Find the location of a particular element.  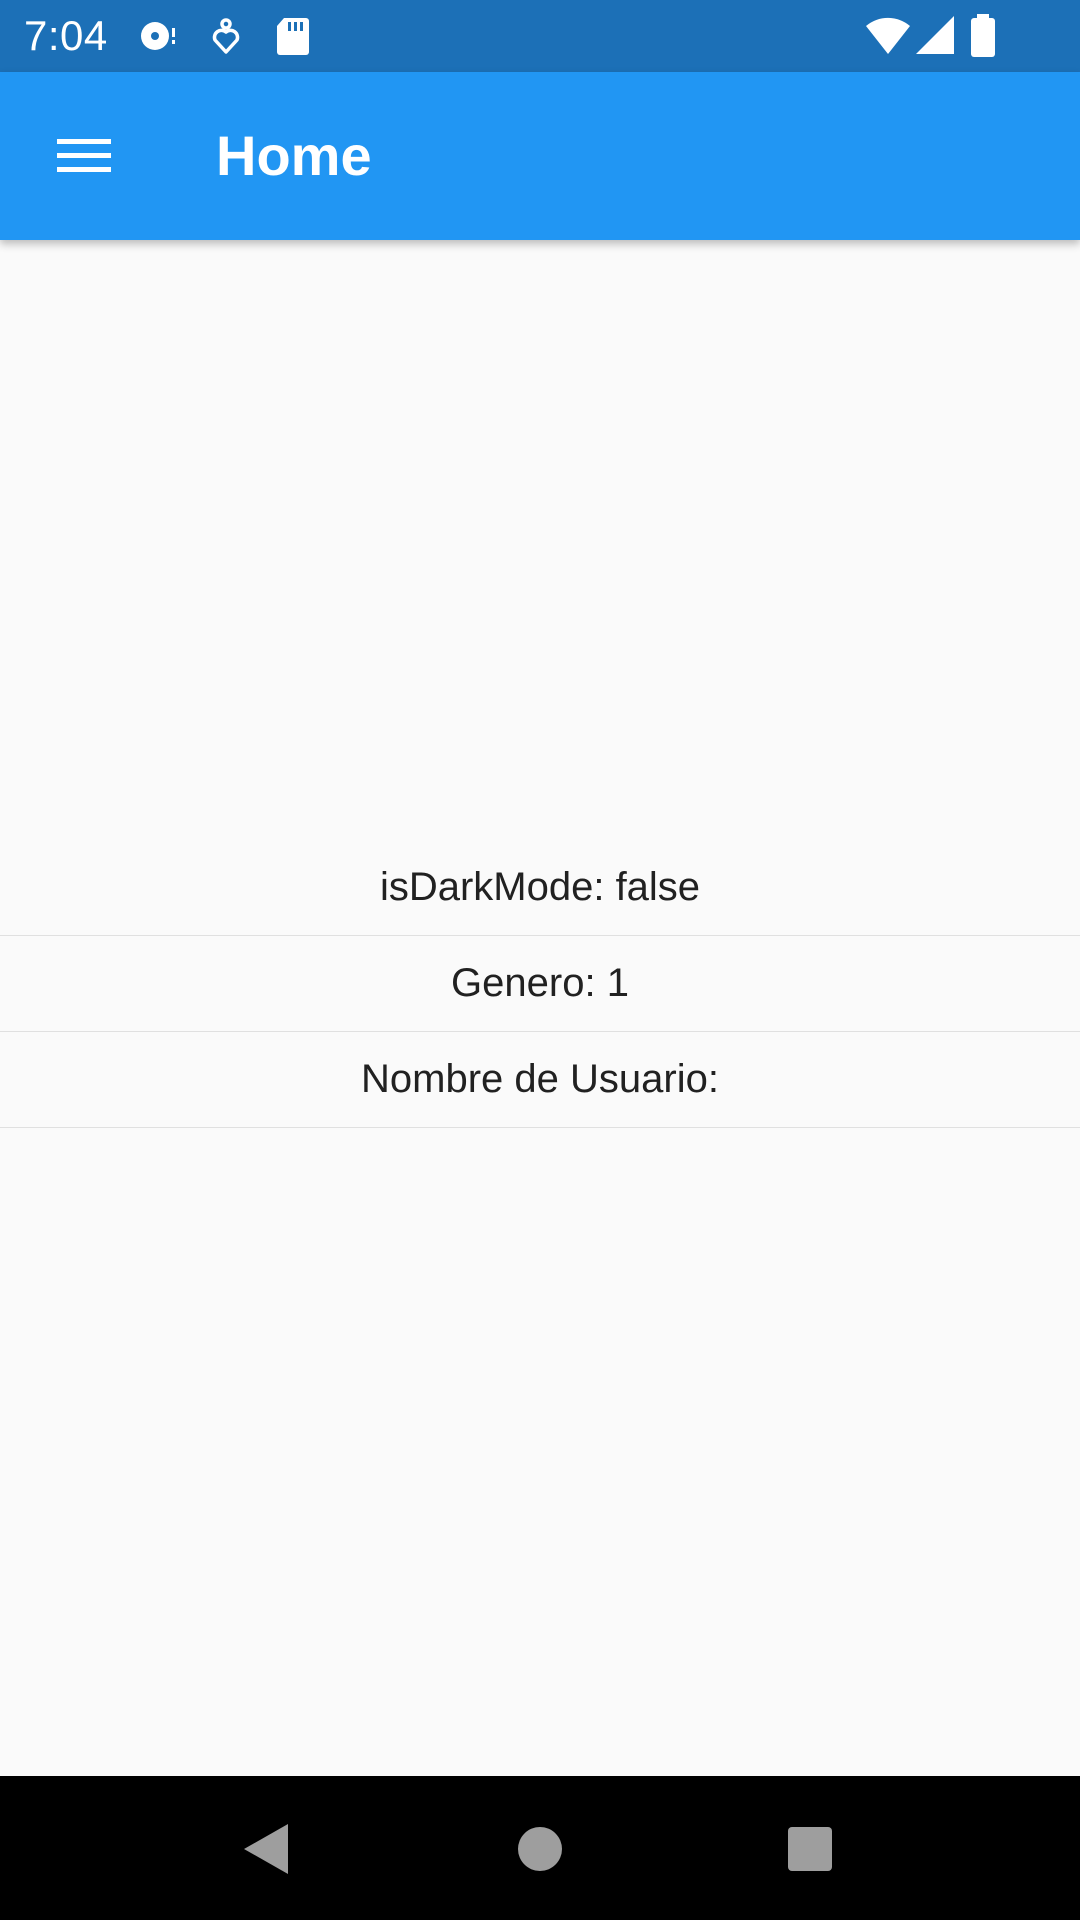

menu-button is located at coordinates (84, 156).